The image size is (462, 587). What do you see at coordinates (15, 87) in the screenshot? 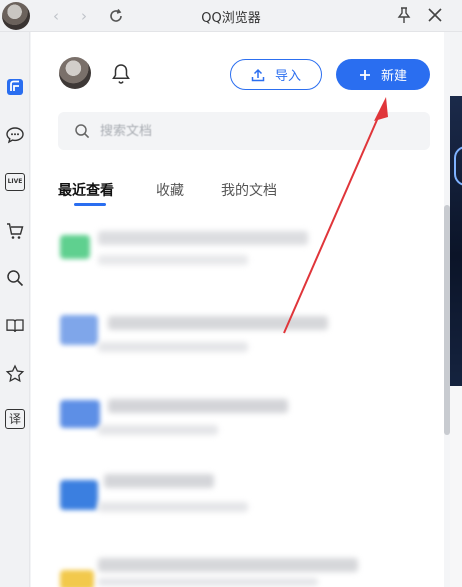
I see `docs-icon` at bounding box center [15, 87].